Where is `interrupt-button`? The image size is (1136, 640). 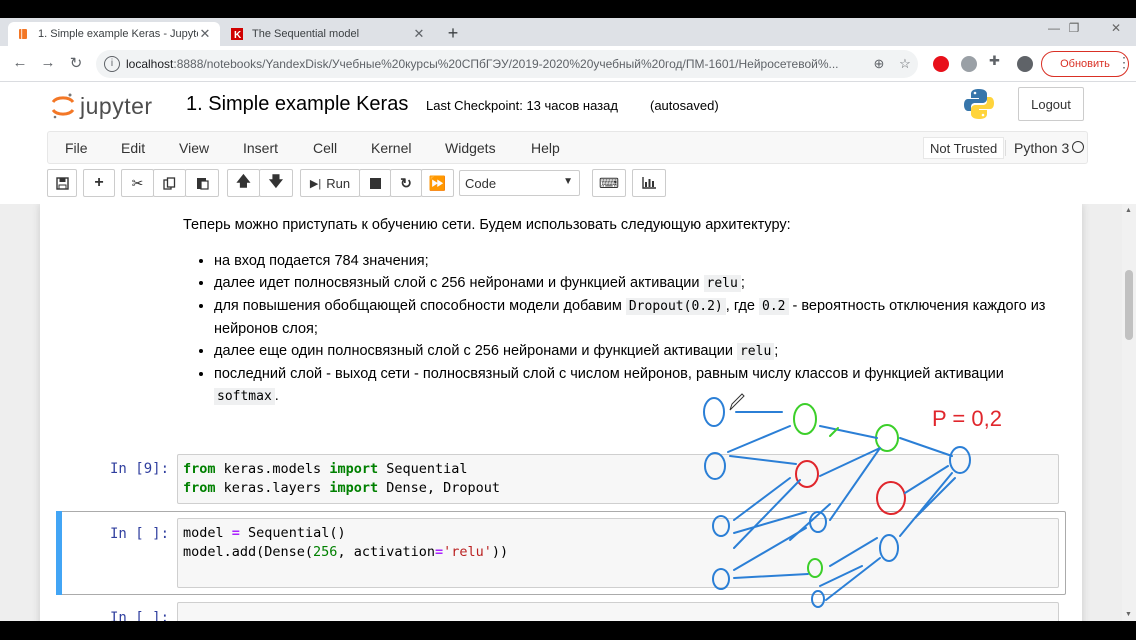 interrupt-button is located at coordinates (375, 183).